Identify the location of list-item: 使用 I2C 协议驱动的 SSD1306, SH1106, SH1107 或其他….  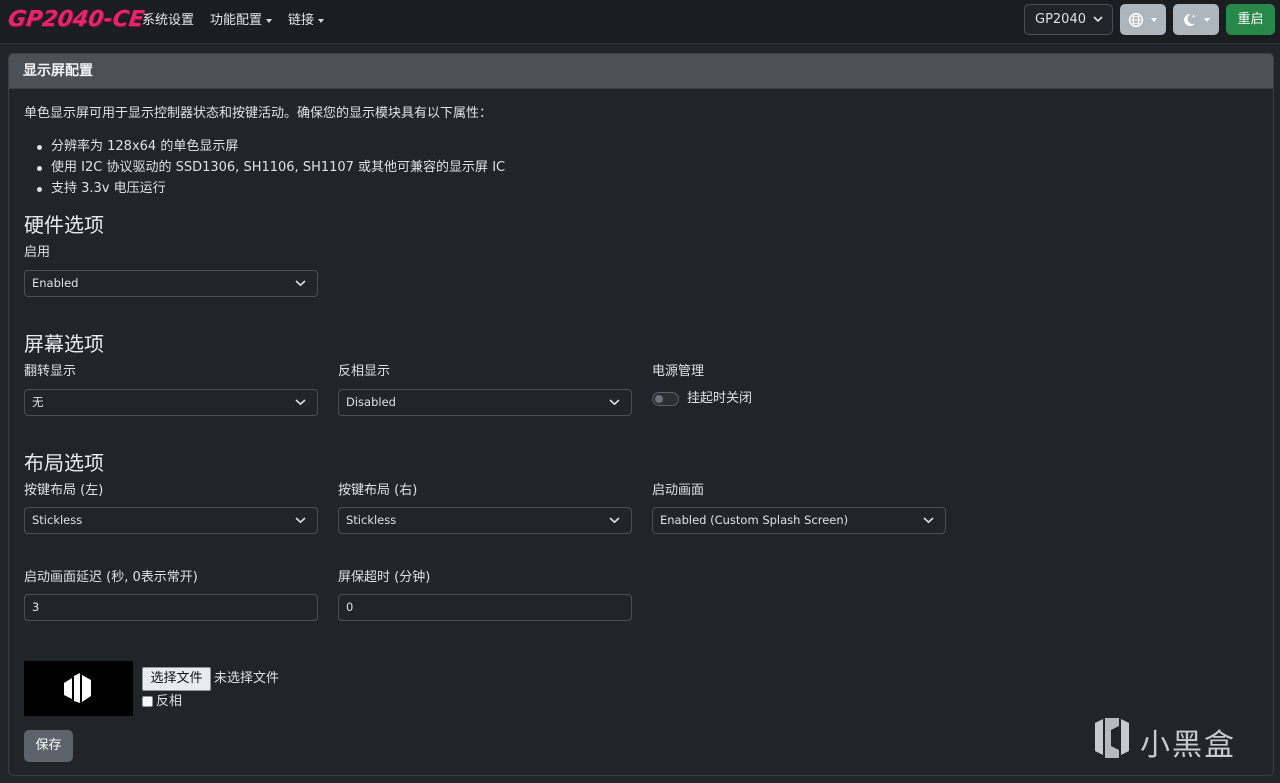
(271, 167).